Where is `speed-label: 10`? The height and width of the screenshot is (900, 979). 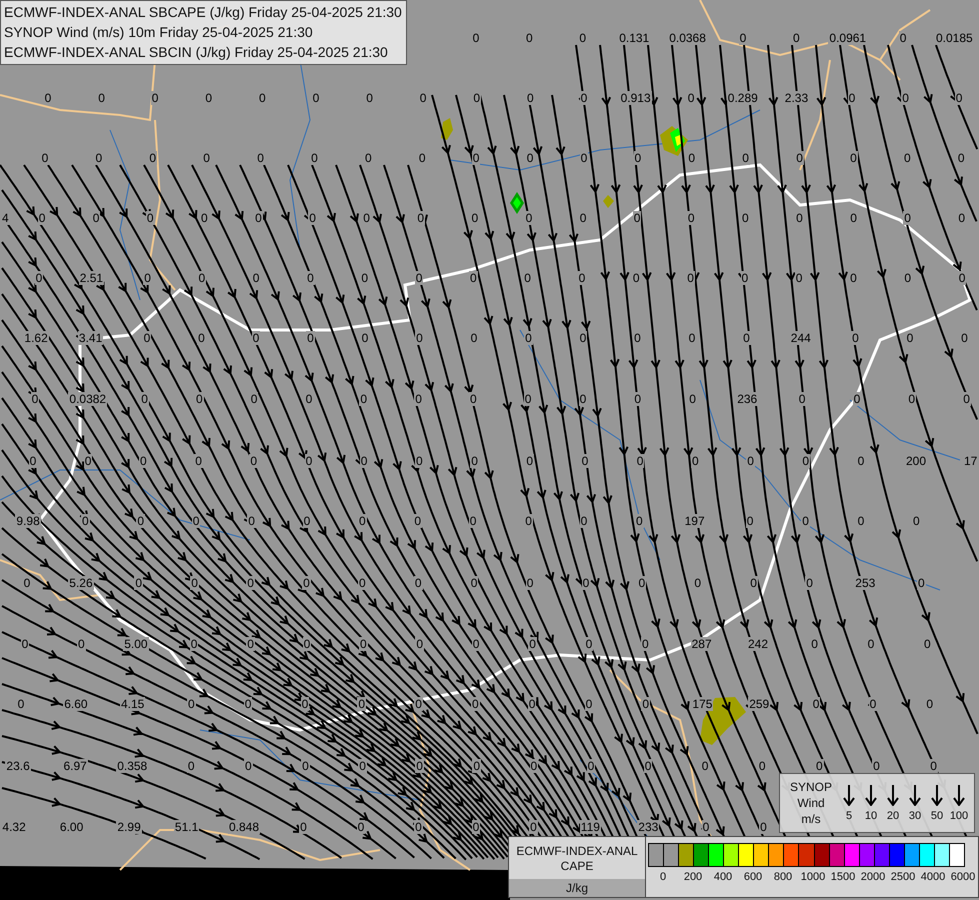 speed-label: 10 is located at coordinates (871, 816).